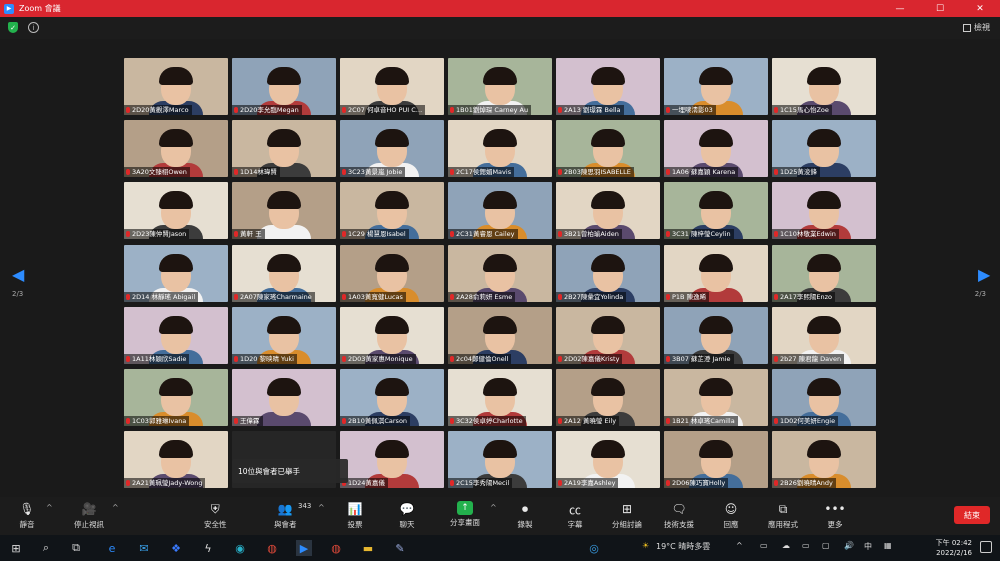  I want to click on participant-tile: 1B21 林卓瑤Camilla, so click(716, 397).